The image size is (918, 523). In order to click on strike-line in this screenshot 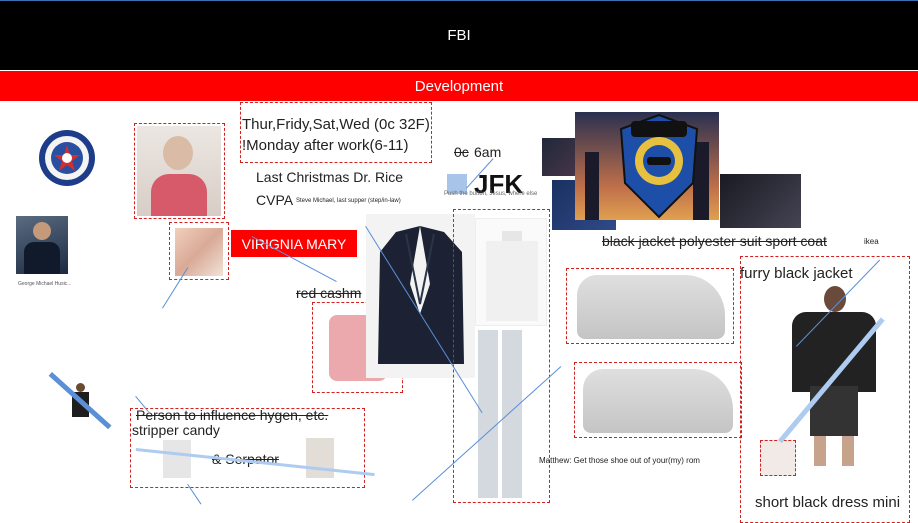, I will do `click(80, 401)`.